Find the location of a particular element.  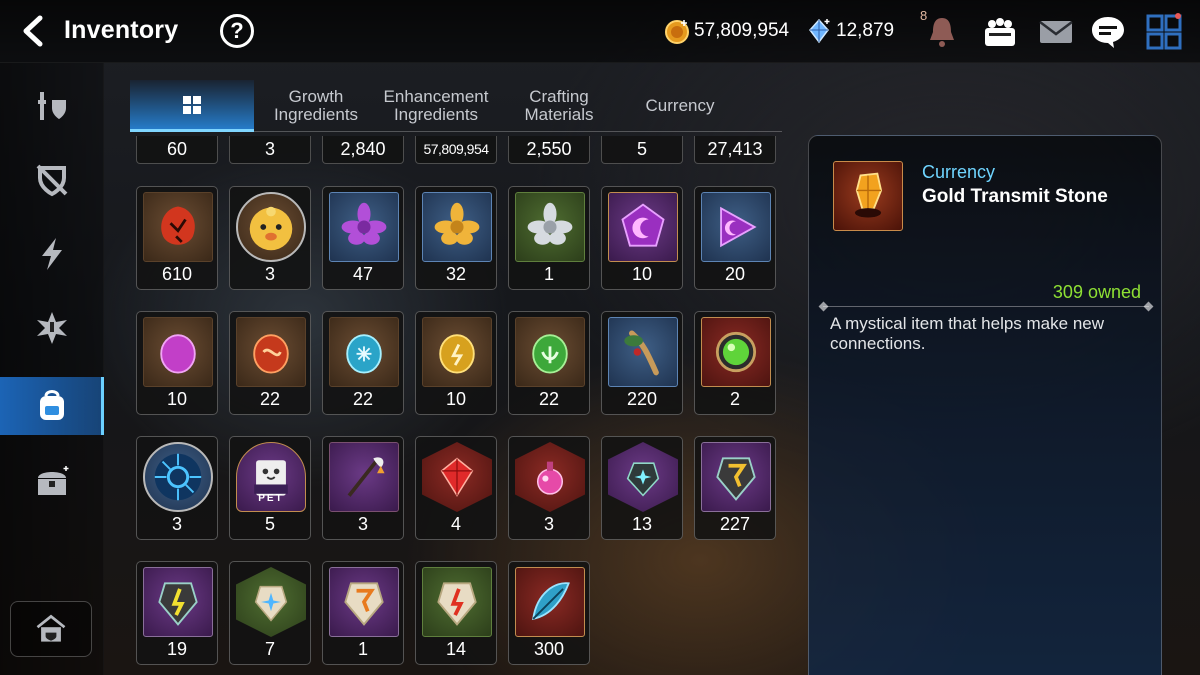

red-rune-tablet-icon is located at coordinates (457, 602).